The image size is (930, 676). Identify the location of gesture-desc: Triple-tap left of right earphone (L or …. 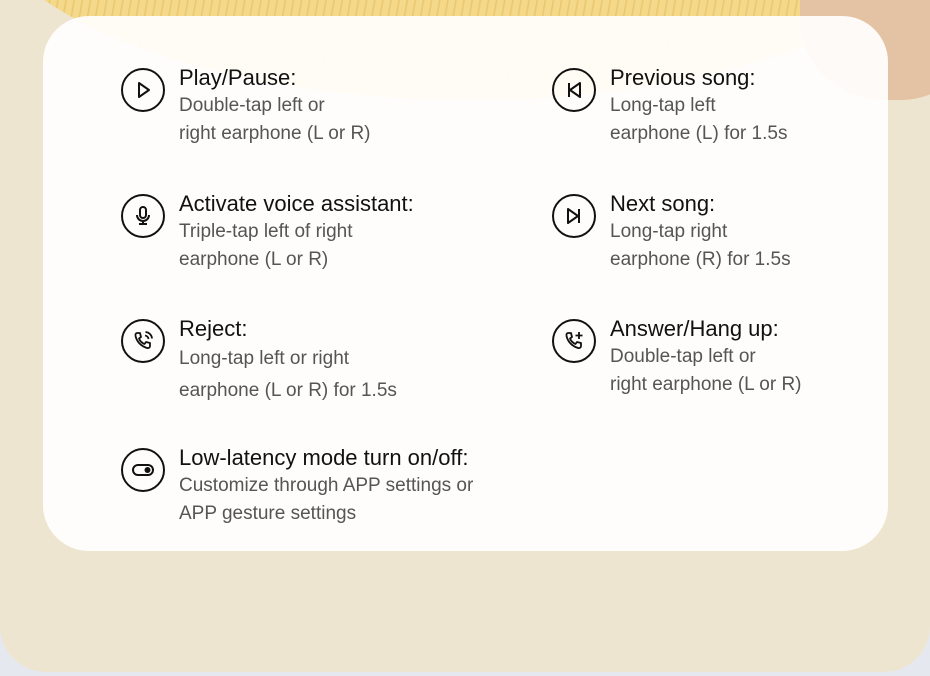
(266, 245).